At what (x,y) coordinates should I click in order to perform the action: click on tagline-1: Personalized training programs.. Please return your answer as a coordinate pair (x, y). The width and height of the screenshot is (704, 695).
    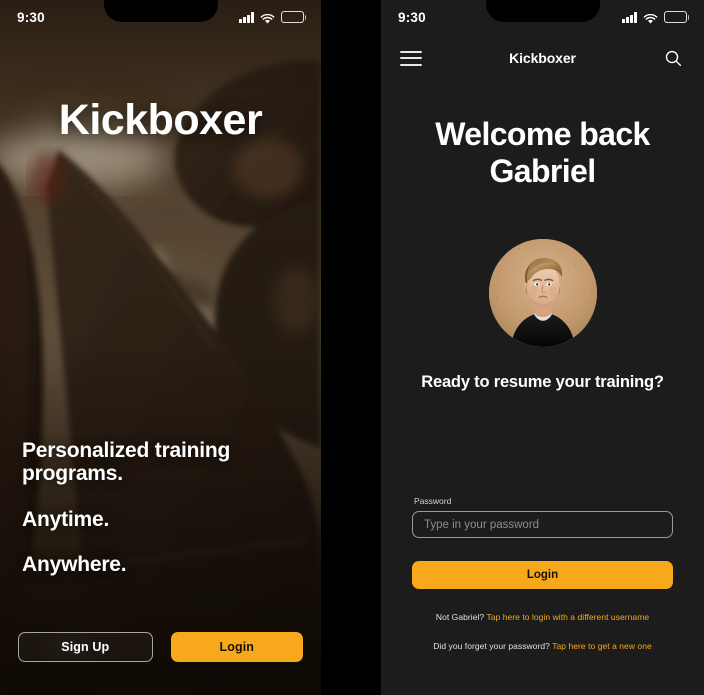
    Looking at the image, I should click on (126, 462).